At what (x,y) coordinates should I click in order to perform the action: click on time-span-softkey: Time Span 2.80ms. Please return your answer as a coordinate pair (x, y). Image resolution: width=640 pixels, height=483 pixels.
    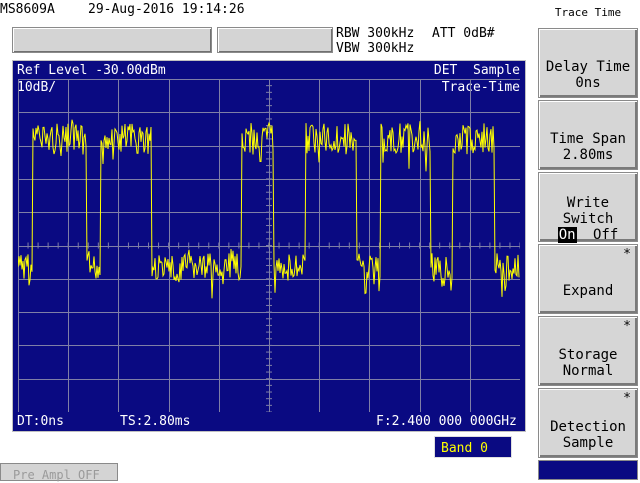
    Looking at the image, I should click on (588, 135).